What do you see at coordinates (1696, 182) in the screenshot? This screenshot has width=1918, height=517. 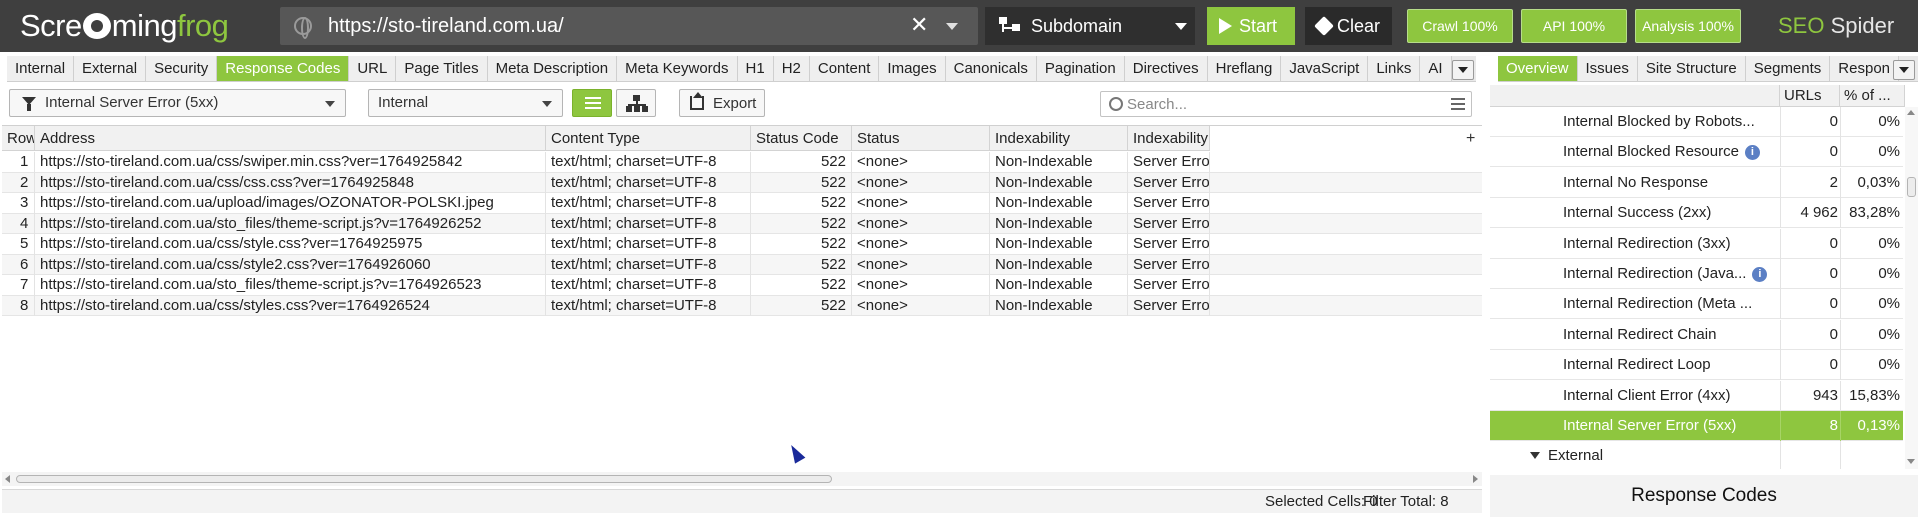 I see `overview-item: Internal No Response 2 0,03%` at bounding box center [1696, 182].